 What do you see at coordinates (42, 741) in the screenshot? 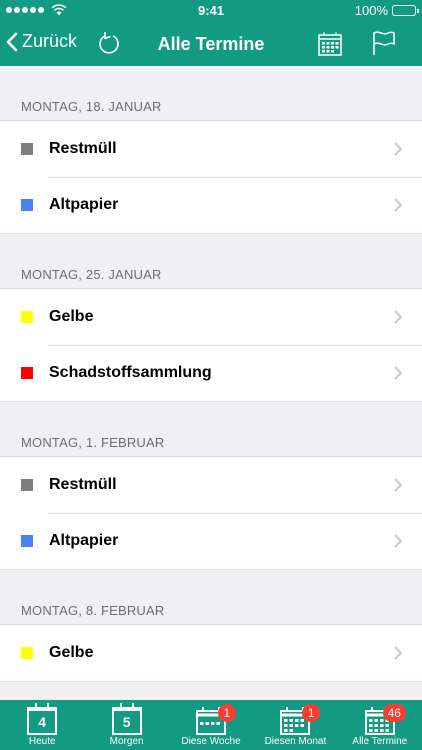
I see `tab-label: Heute` at bounding box center [42, 741].